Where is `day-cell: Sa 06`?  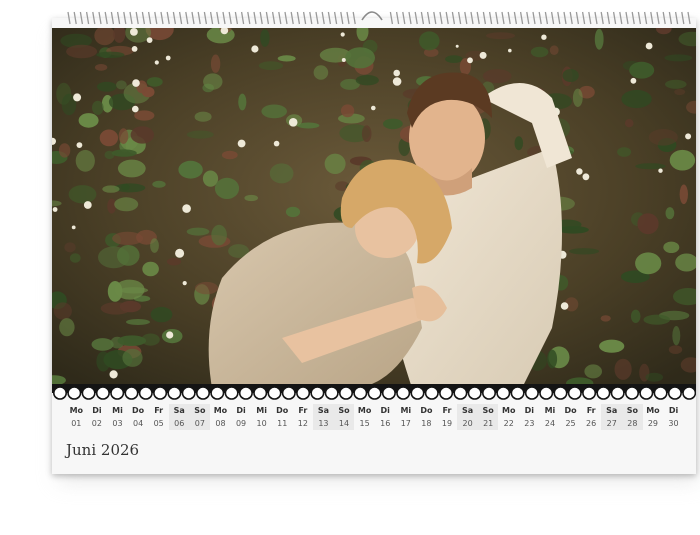
day-cell: Sa 06 is located at coordinates (179, 417).